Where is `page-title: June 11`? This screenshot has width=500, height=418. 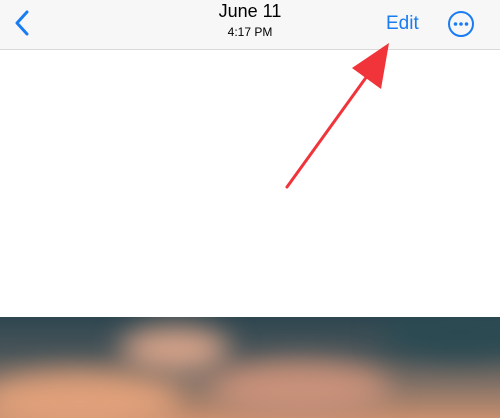 page-title: June 11 is located at coordinates (250, 11).